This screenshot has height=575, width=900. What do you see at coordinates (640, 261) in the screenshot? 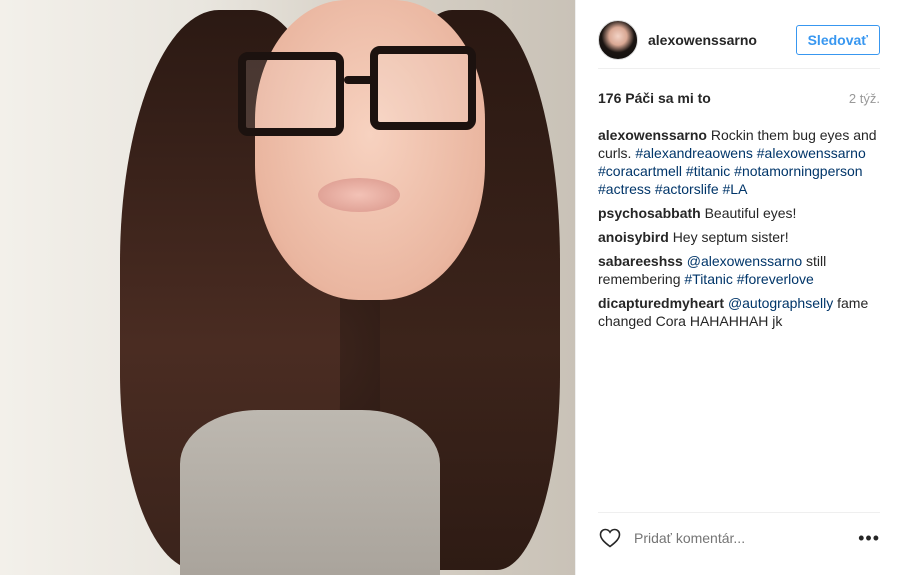
I see `comment-author: sabareeshss` at bounding box center [640, 261].